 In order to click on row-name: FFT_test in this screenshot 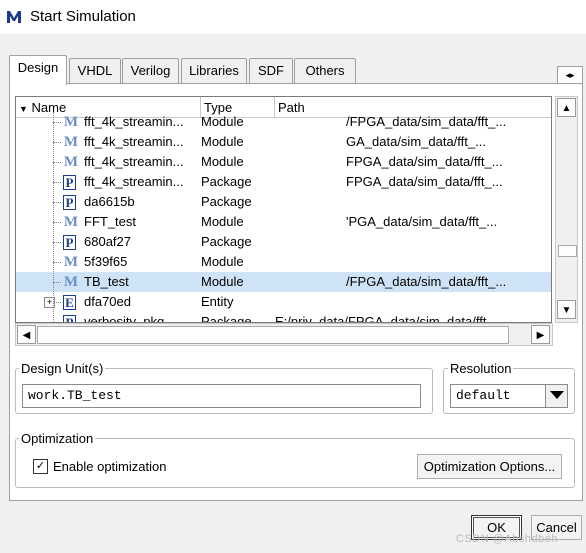, I will do `click(110, 221)`.